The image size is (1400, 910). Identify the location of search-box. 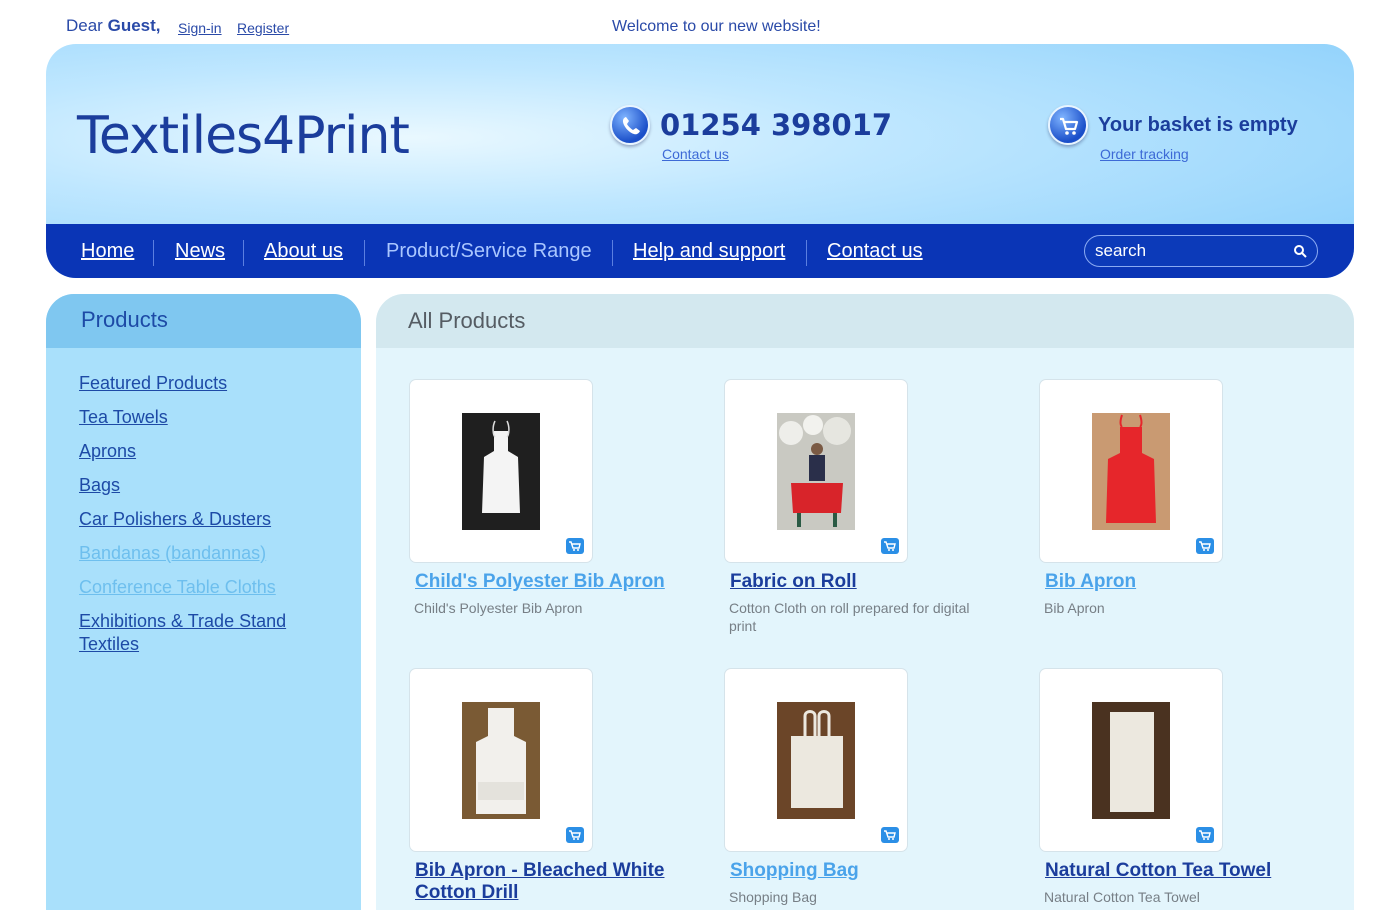
(1201, 251).